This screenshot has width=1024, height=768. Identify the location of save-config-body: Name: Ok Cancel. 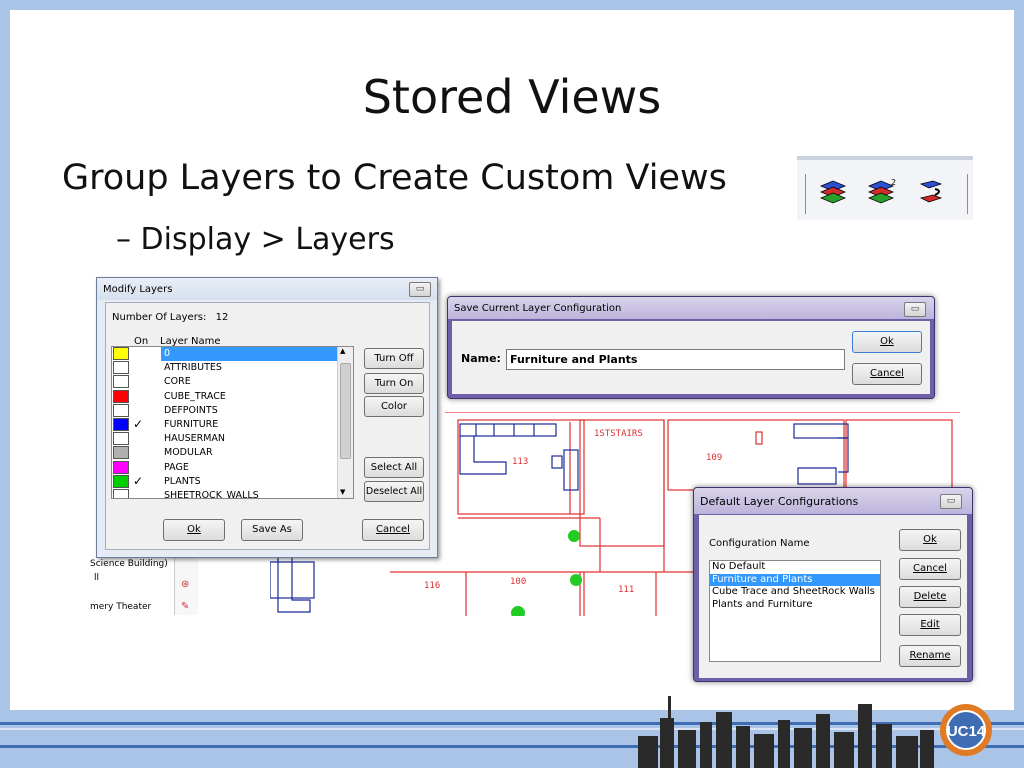
(691, 357).